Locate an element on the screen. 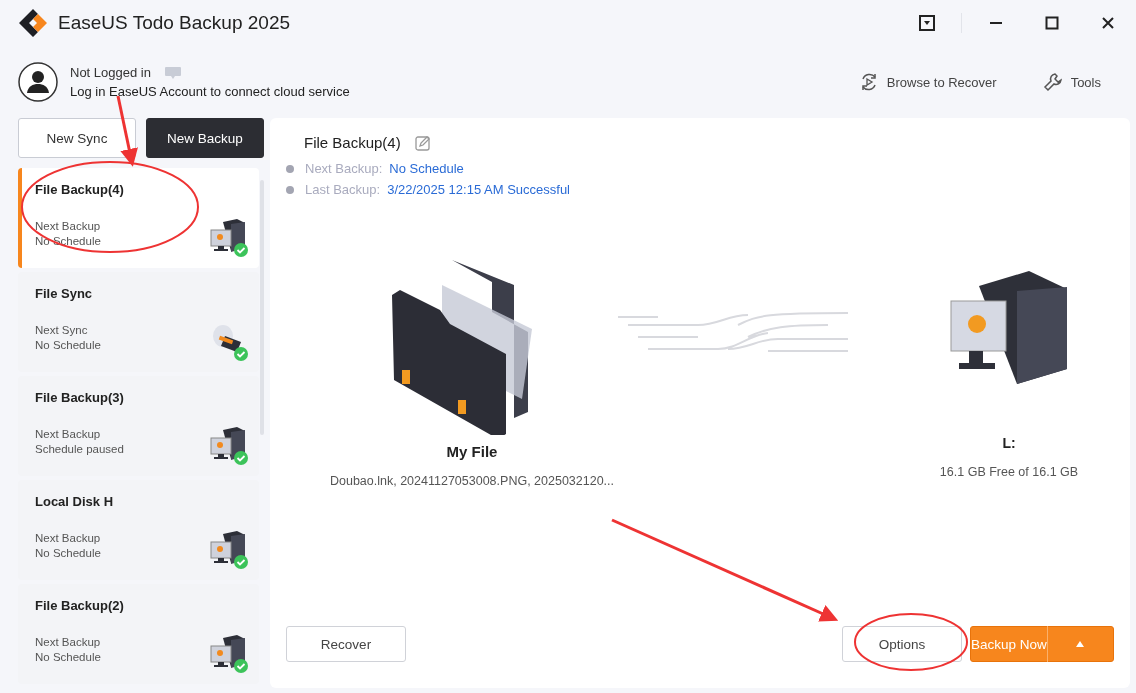 Image resolution: width=1136 pixels, height=693 pixels. info-value: No Schedule is located at coordinates (426, 168).